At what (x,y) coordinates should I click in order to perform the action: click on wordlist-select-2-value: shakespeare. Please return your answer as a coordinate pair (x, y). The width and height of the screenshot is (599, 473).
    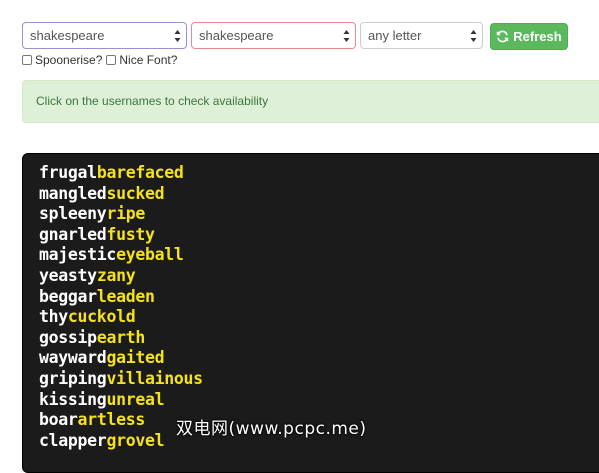
    Looking at the image, I should click on (236, 35).